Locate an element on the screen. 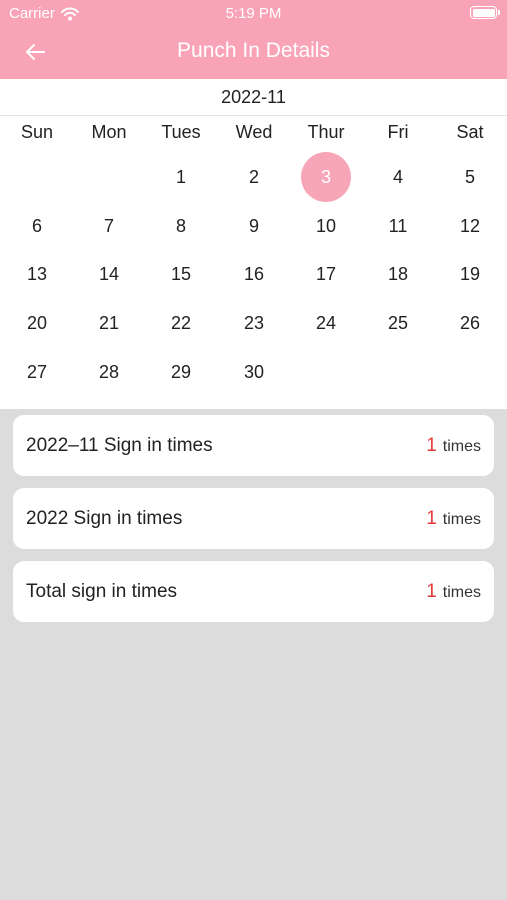 This screenshot has height=900, width=507. calendar-day: 5 is located at coordinates (470, 177).